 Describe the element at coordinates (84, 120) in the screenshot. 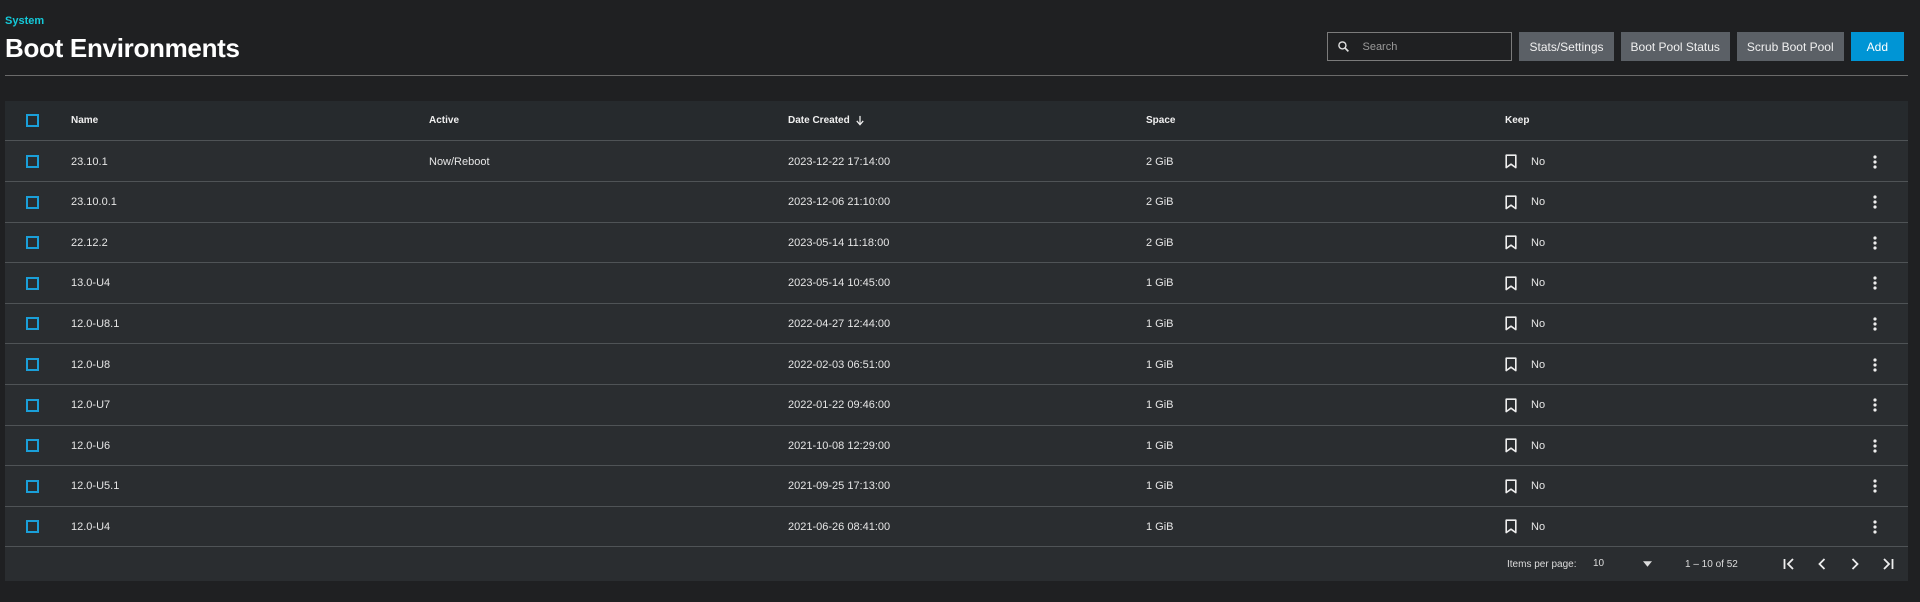

I see `column-header-name: Name` at that location.